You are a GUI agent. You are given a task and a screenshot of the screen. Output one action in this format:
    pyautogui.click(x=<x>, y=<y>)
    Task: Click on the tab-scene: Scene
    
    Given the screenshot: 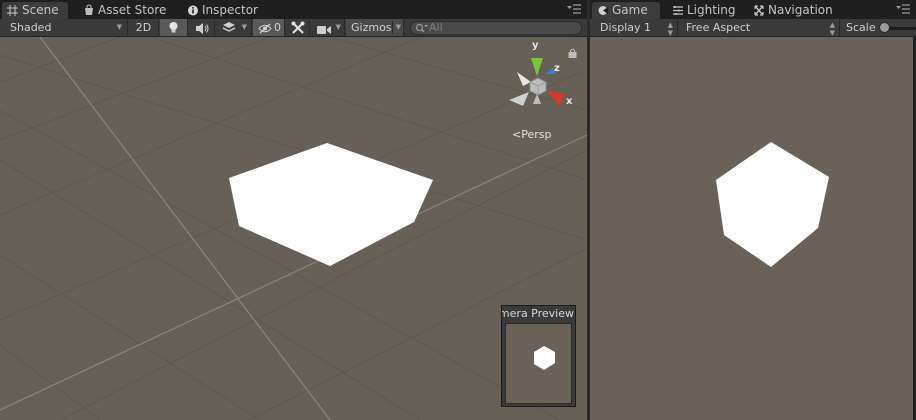 What is the action you would take?
    pyautogui.click(x=35, y=10)
    